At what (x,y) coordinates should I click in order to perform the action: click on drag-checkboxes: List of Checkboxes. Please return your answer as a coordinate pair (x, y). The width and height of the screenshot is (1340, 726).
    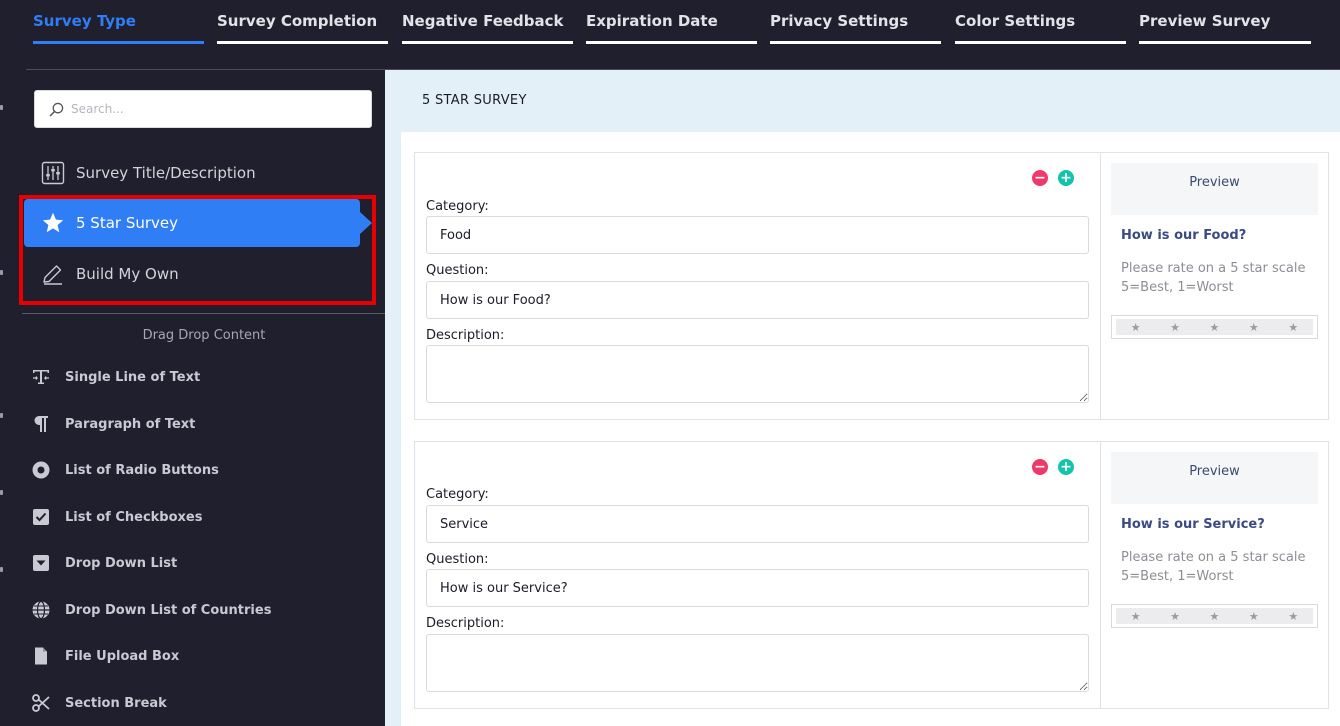
    Looking at the image, I should click on (116, 517).